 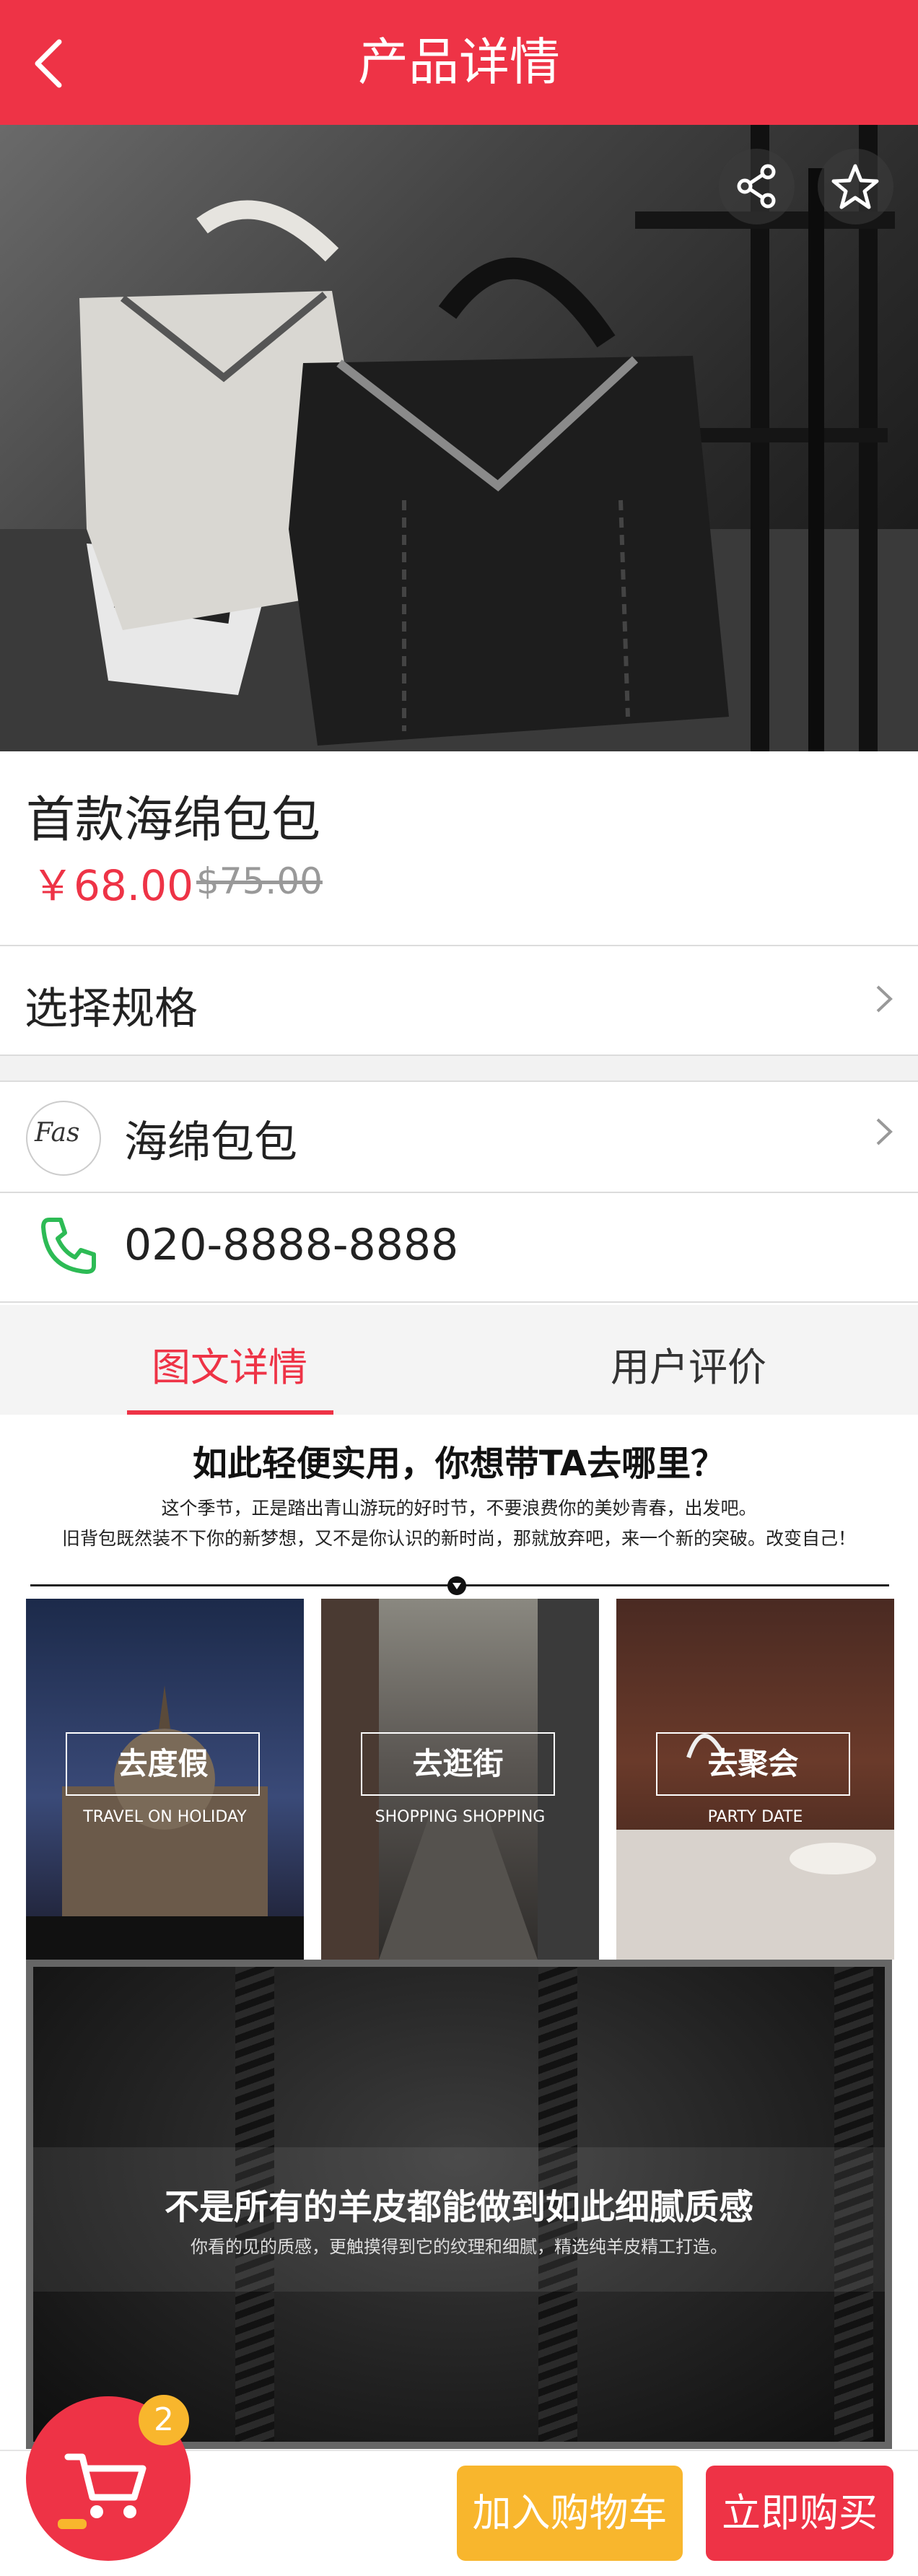 I want to click on phone-number: 020-8888-8888, so click(x=291, y=1245).